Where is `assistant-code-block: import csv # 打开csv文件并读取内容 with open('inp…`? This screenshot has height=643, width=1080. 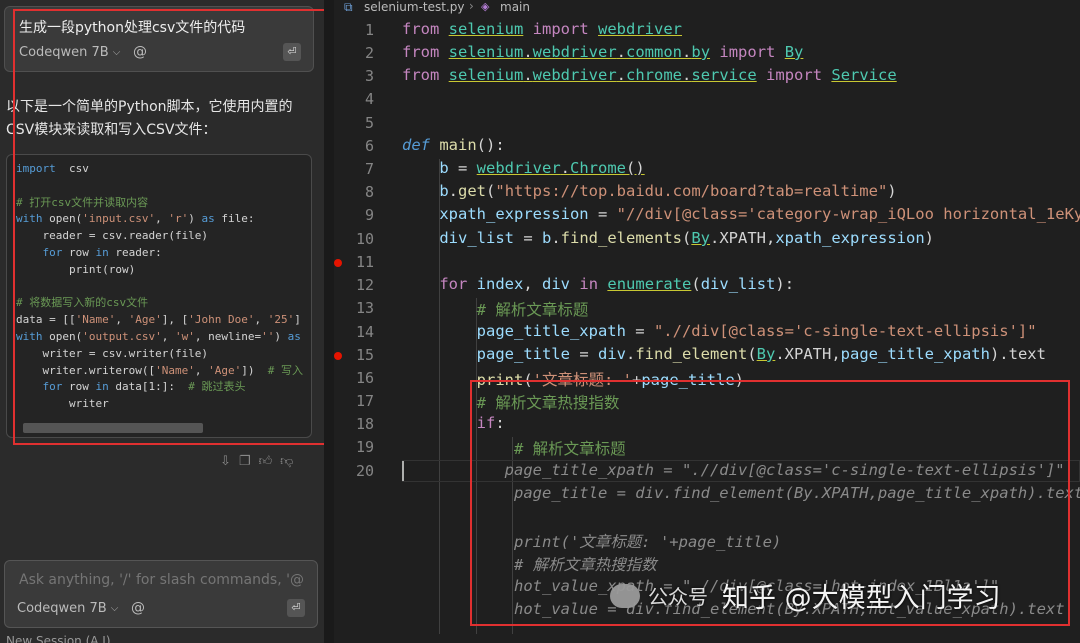 assistant-code-block: import csv # 打开csv文件并读取内容 with open('inp… is located at coordinates (159, 296).